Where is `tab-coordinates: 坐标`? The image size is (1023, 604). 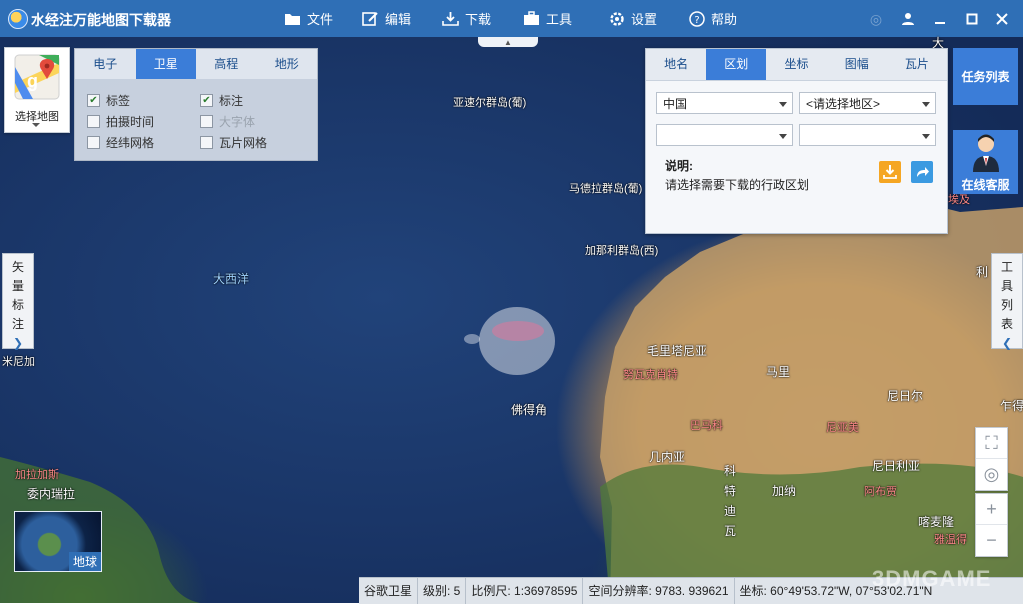 tab-coordinates: 坐标 is located at coordinates (796, 64).